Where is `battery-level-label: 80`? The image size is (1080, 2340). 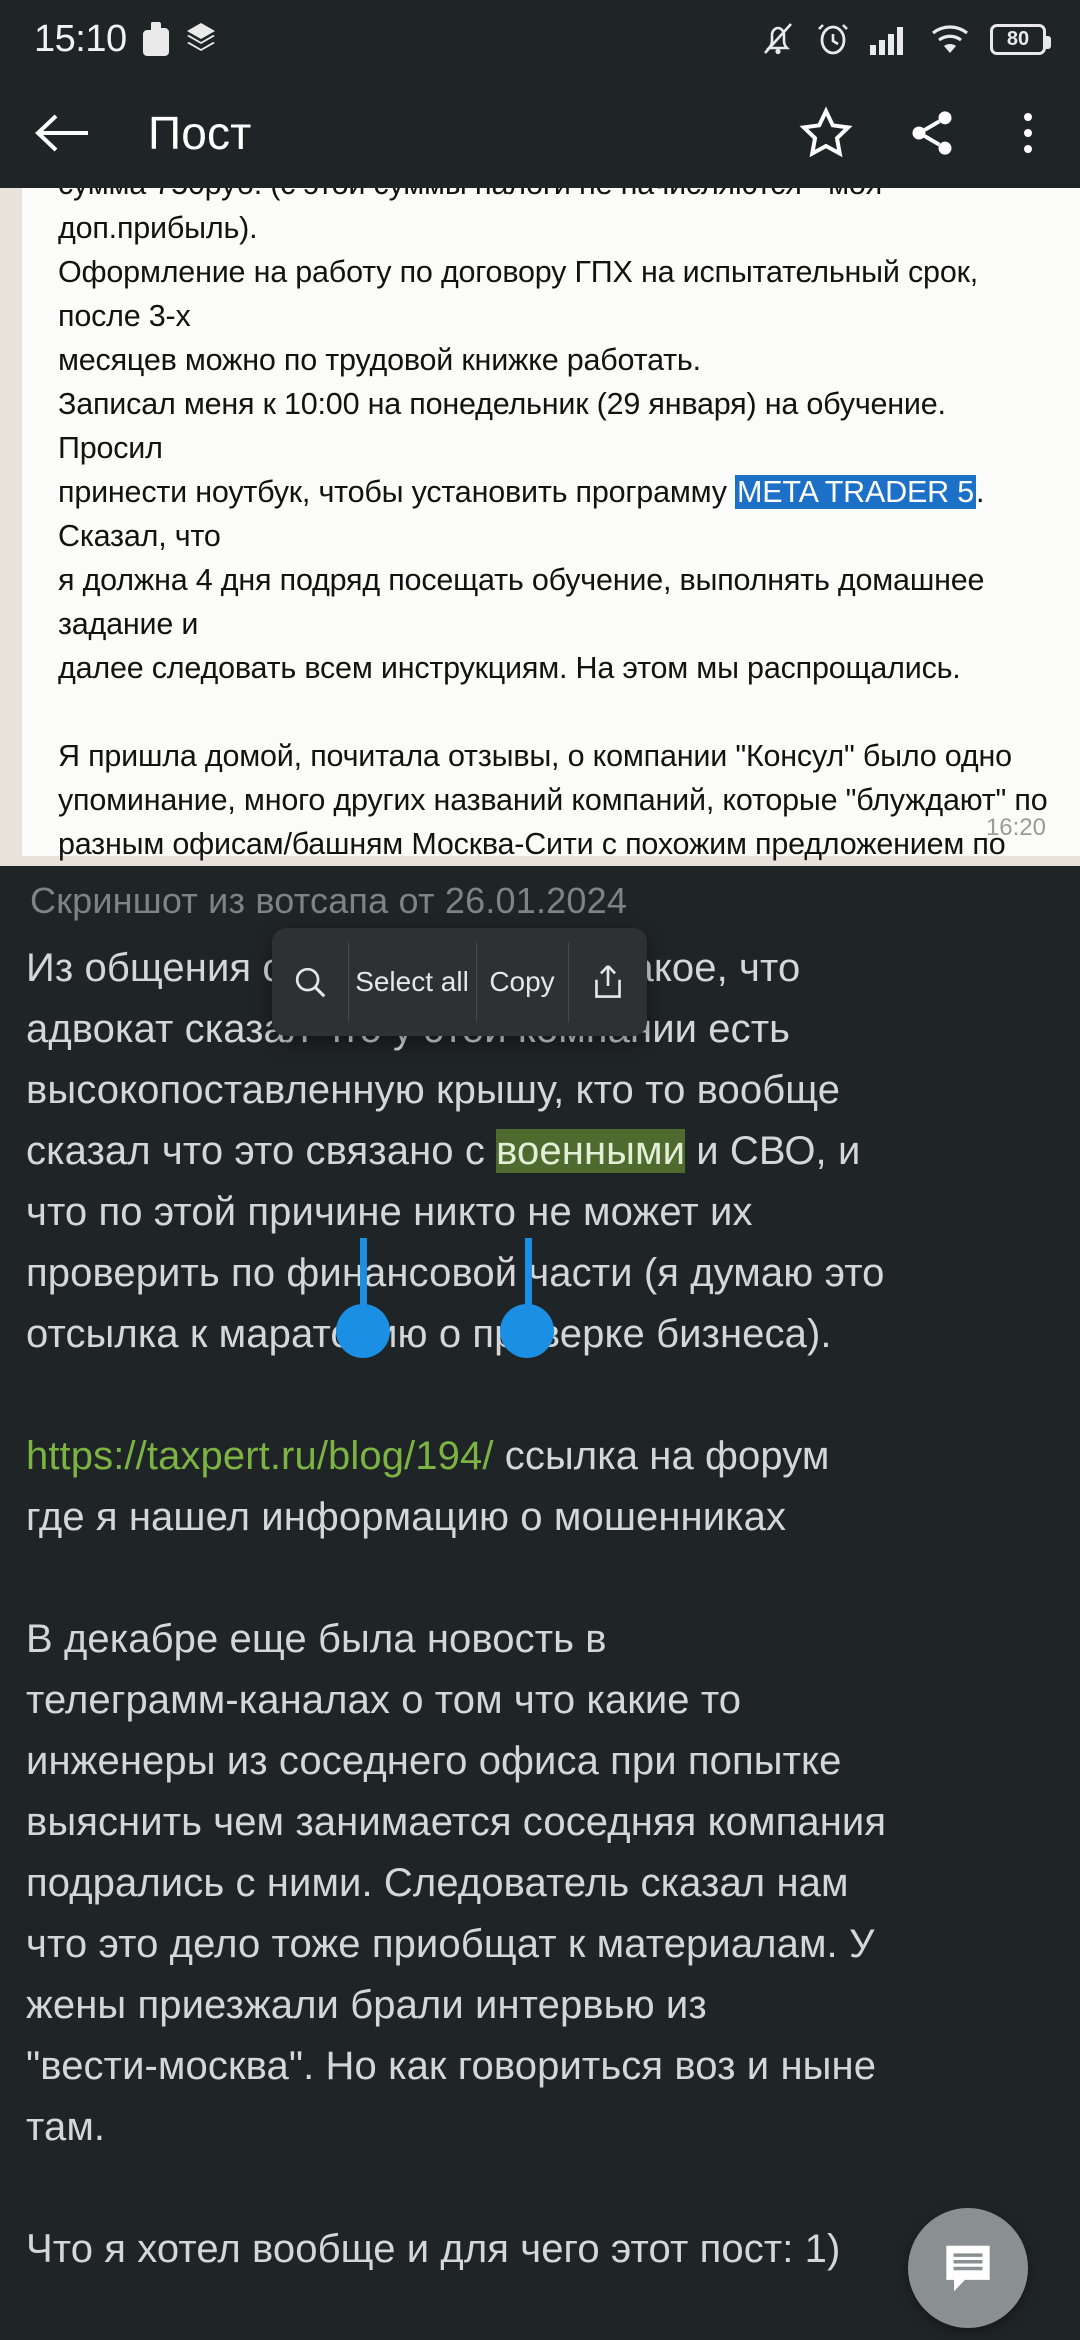 battery-level-label: 80 is located at coordinates (1018, 39).